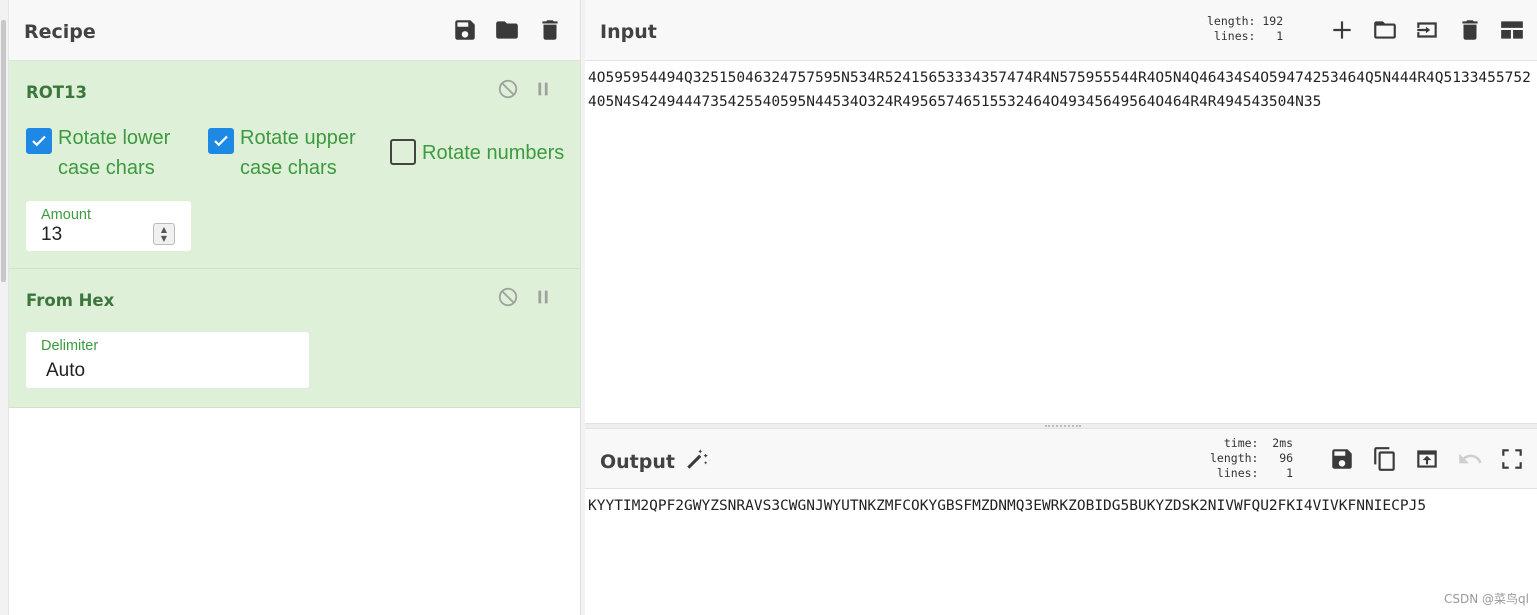 The width and height of the screenshot is (1537, 615). Describe the element at coordinates (4, 307) in the screenshot. I see `left-scrollbar` at that location.